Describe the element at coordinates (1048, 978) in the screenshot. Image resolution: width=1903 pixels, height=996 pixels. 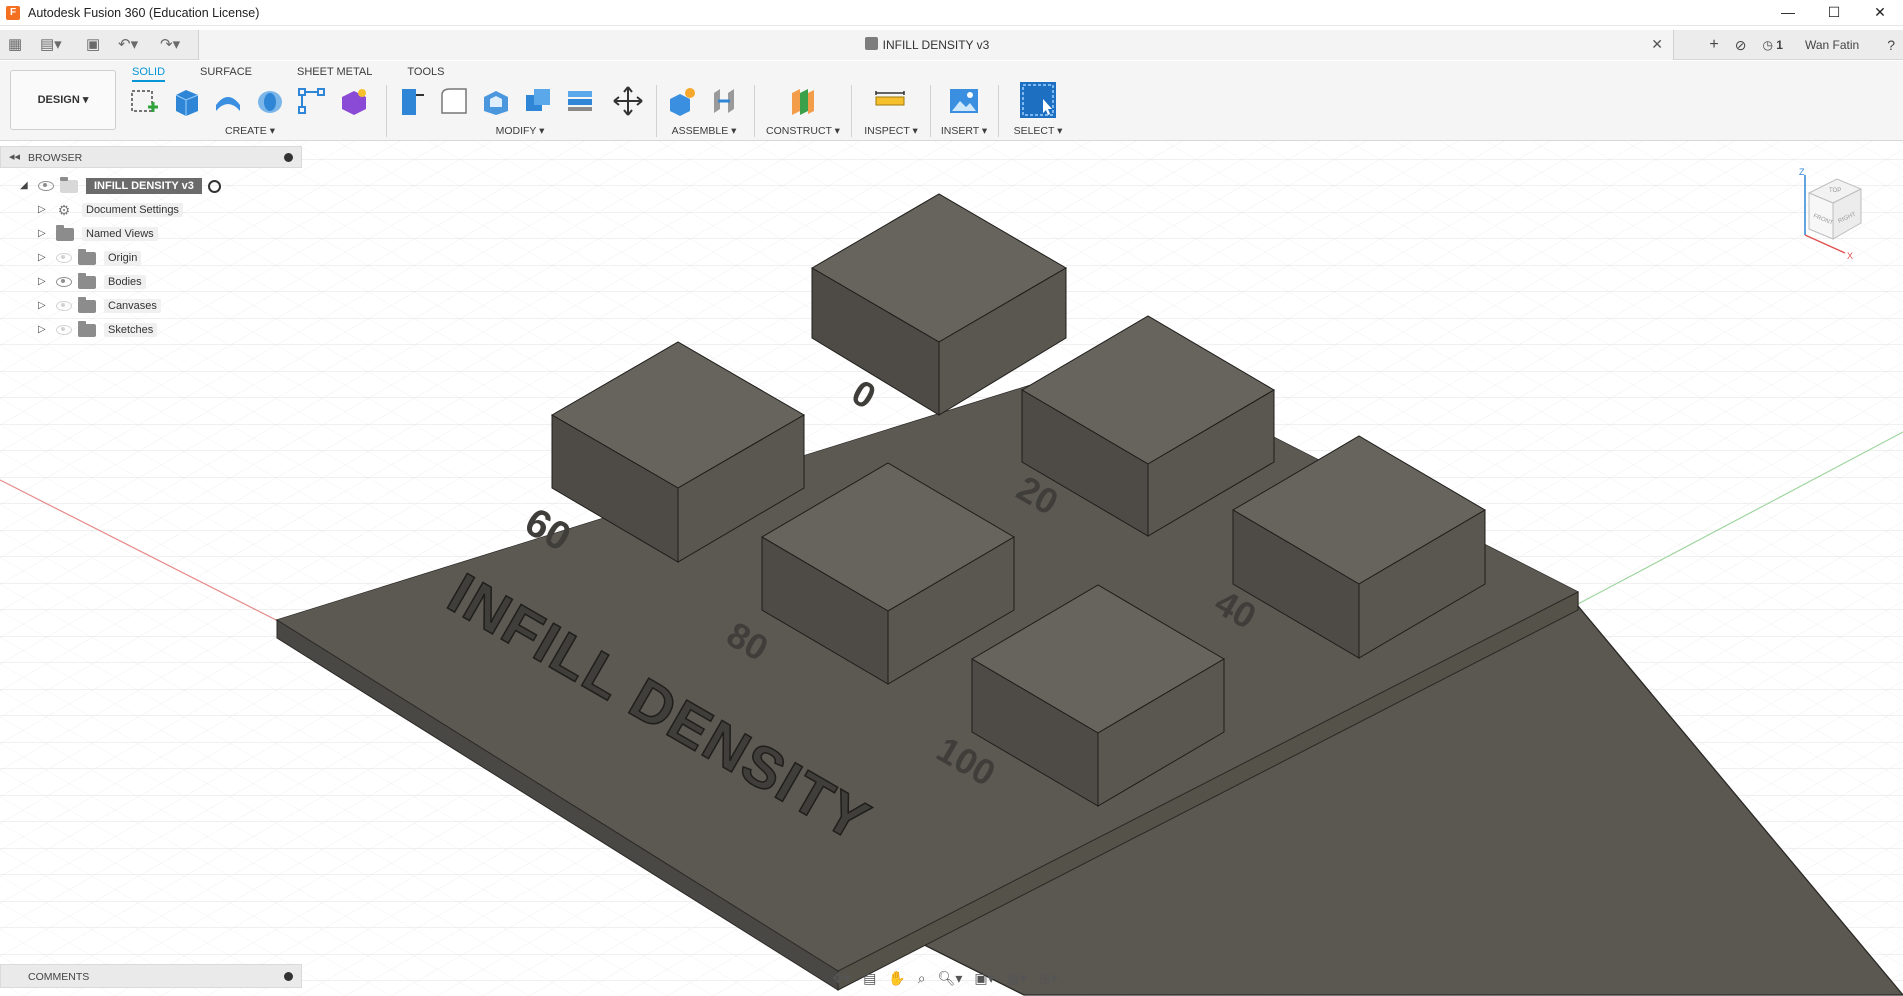
I see `viewports-icon: ⊞▾` at that location.